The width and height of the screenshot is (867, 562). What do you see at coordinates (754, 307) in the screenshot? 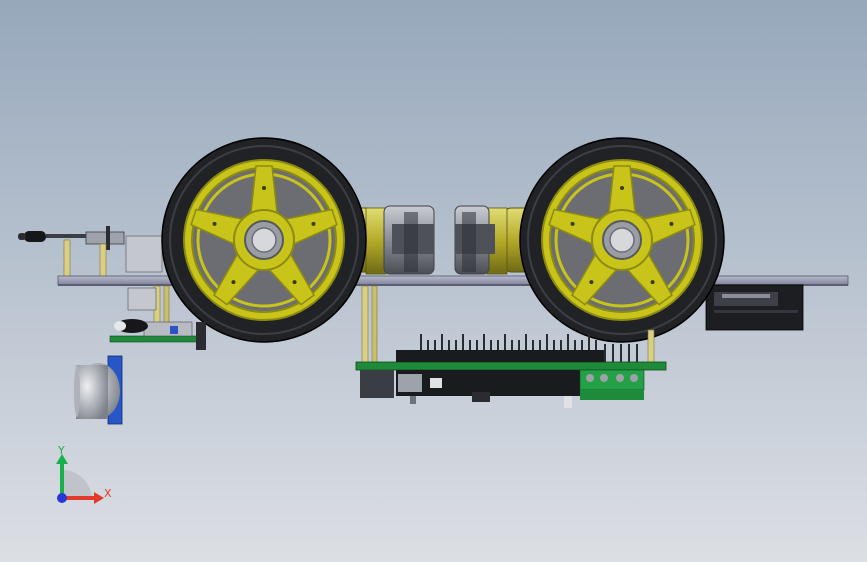
I see `battery-holder` at bounding box center [754, 307].